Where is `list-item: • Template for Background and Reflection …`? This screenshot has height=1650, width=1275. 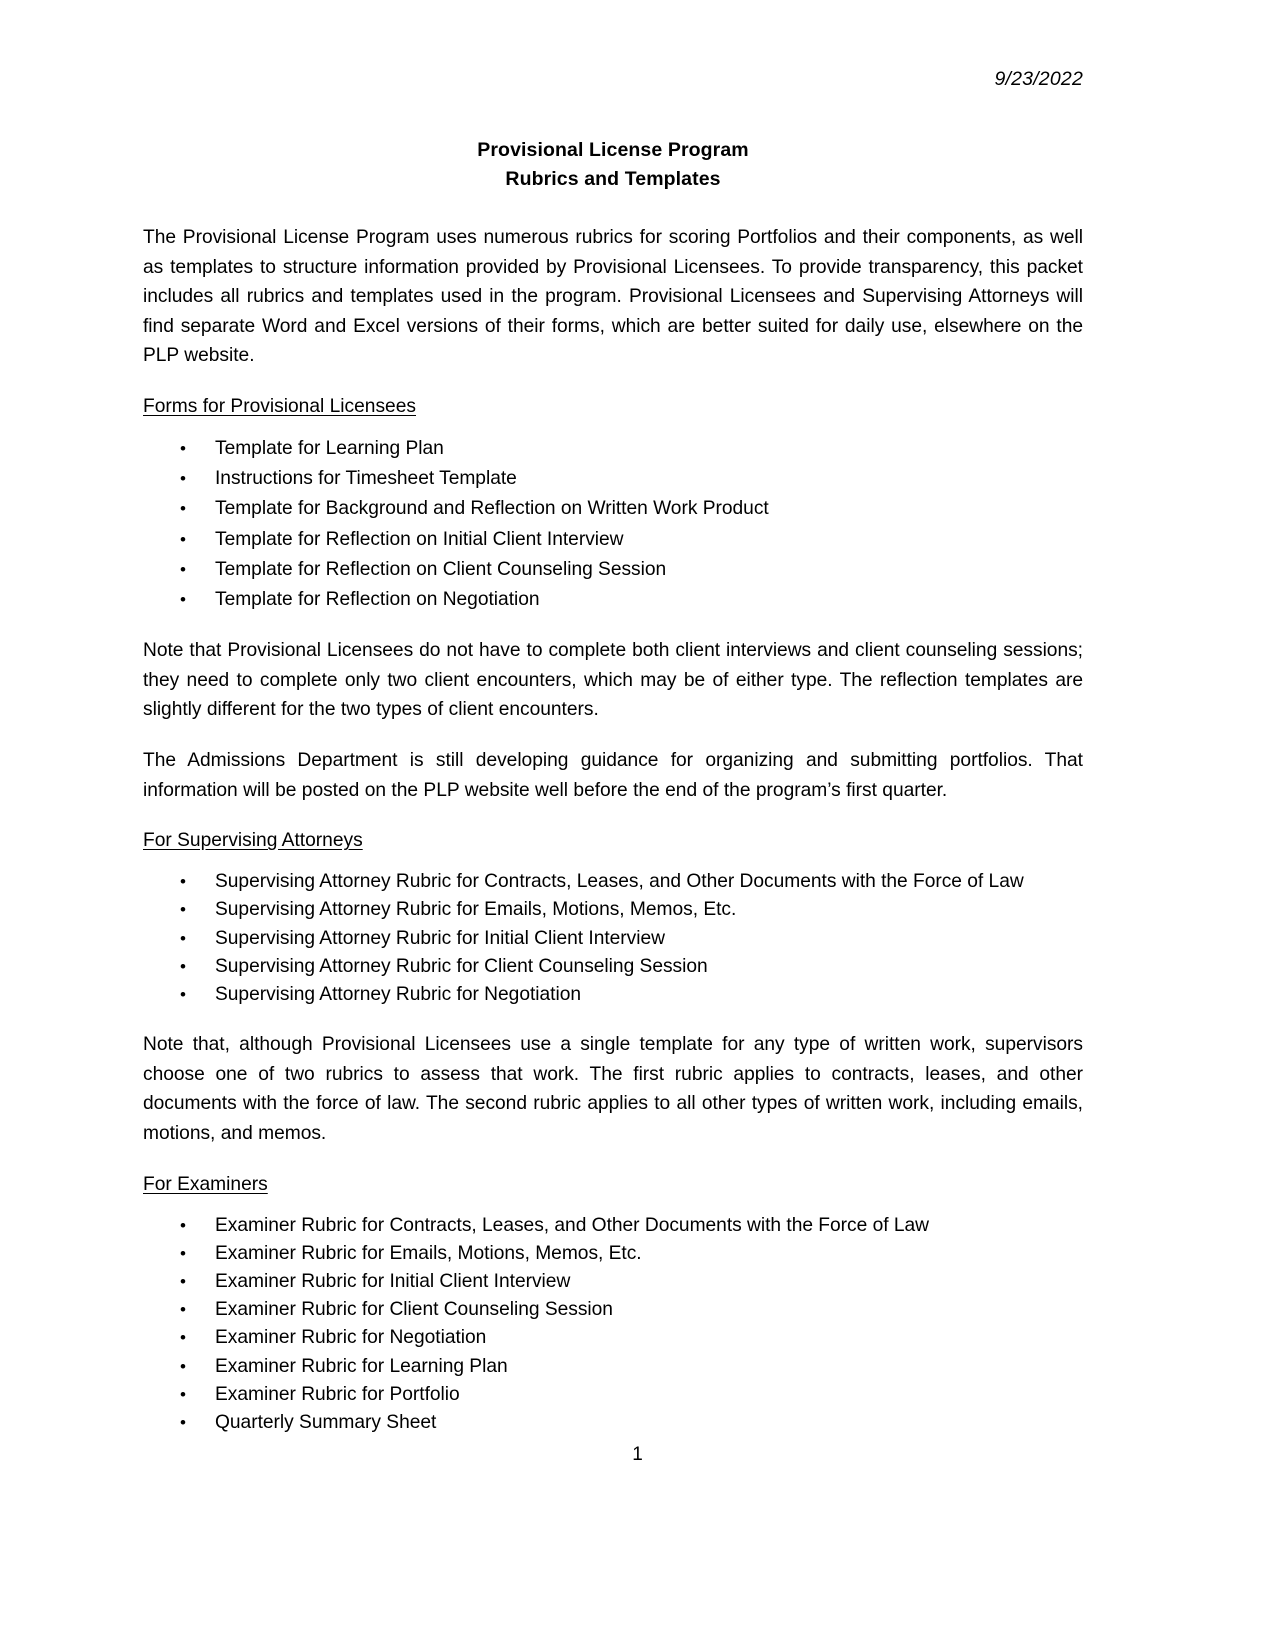 list-item: • Template for Background and Reflection … is located at coordinates (613, 509).